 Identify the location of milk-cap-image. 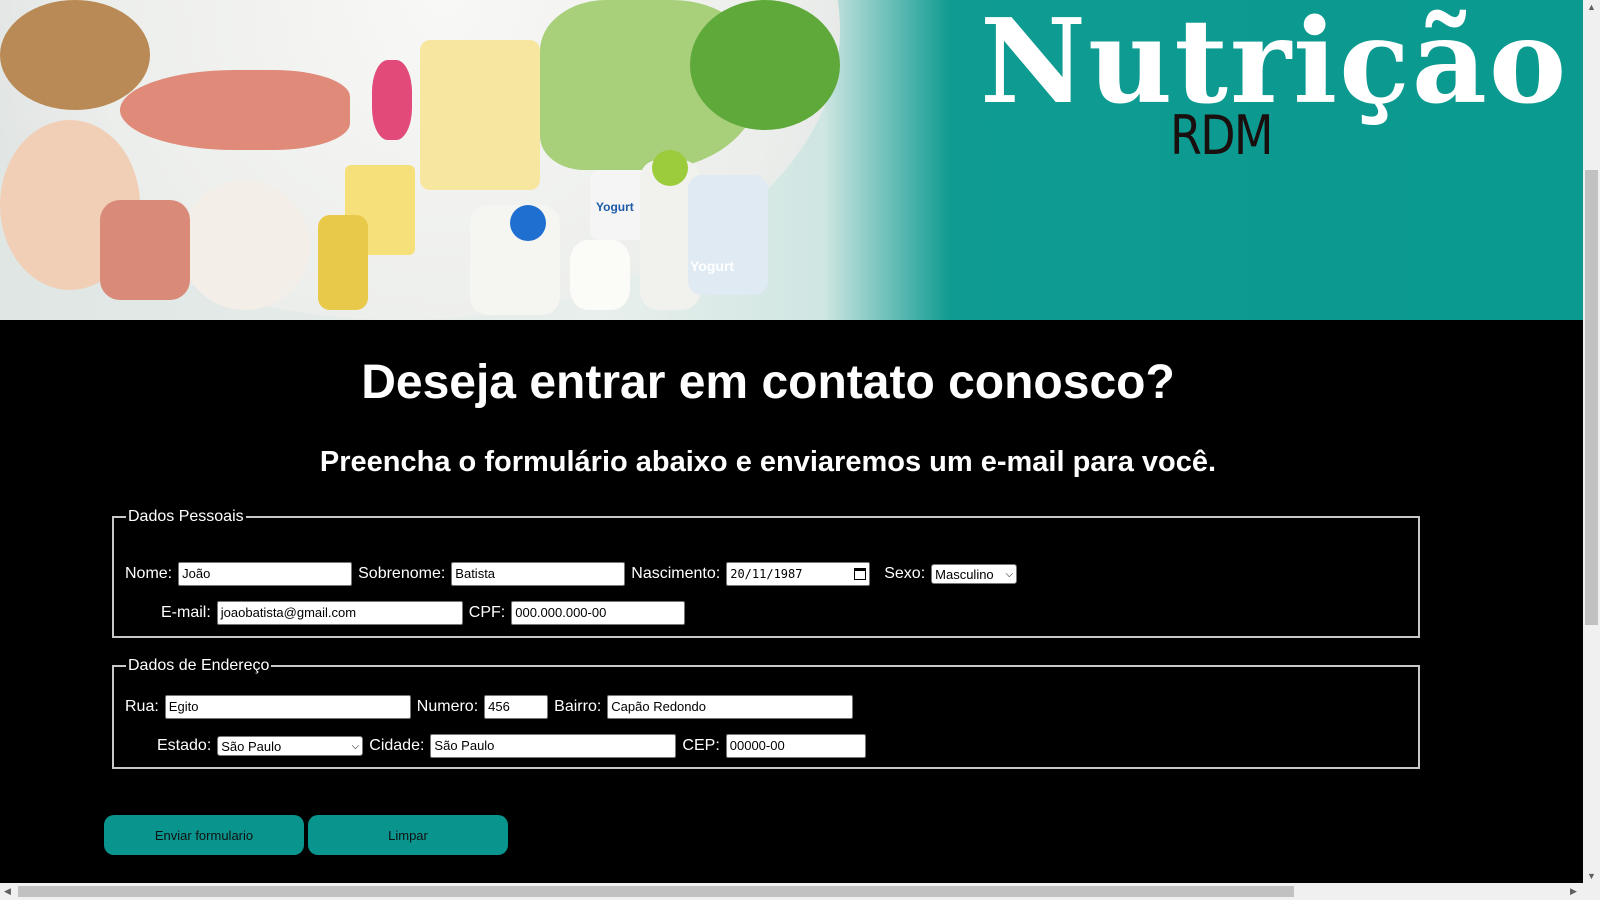
(528, 223).